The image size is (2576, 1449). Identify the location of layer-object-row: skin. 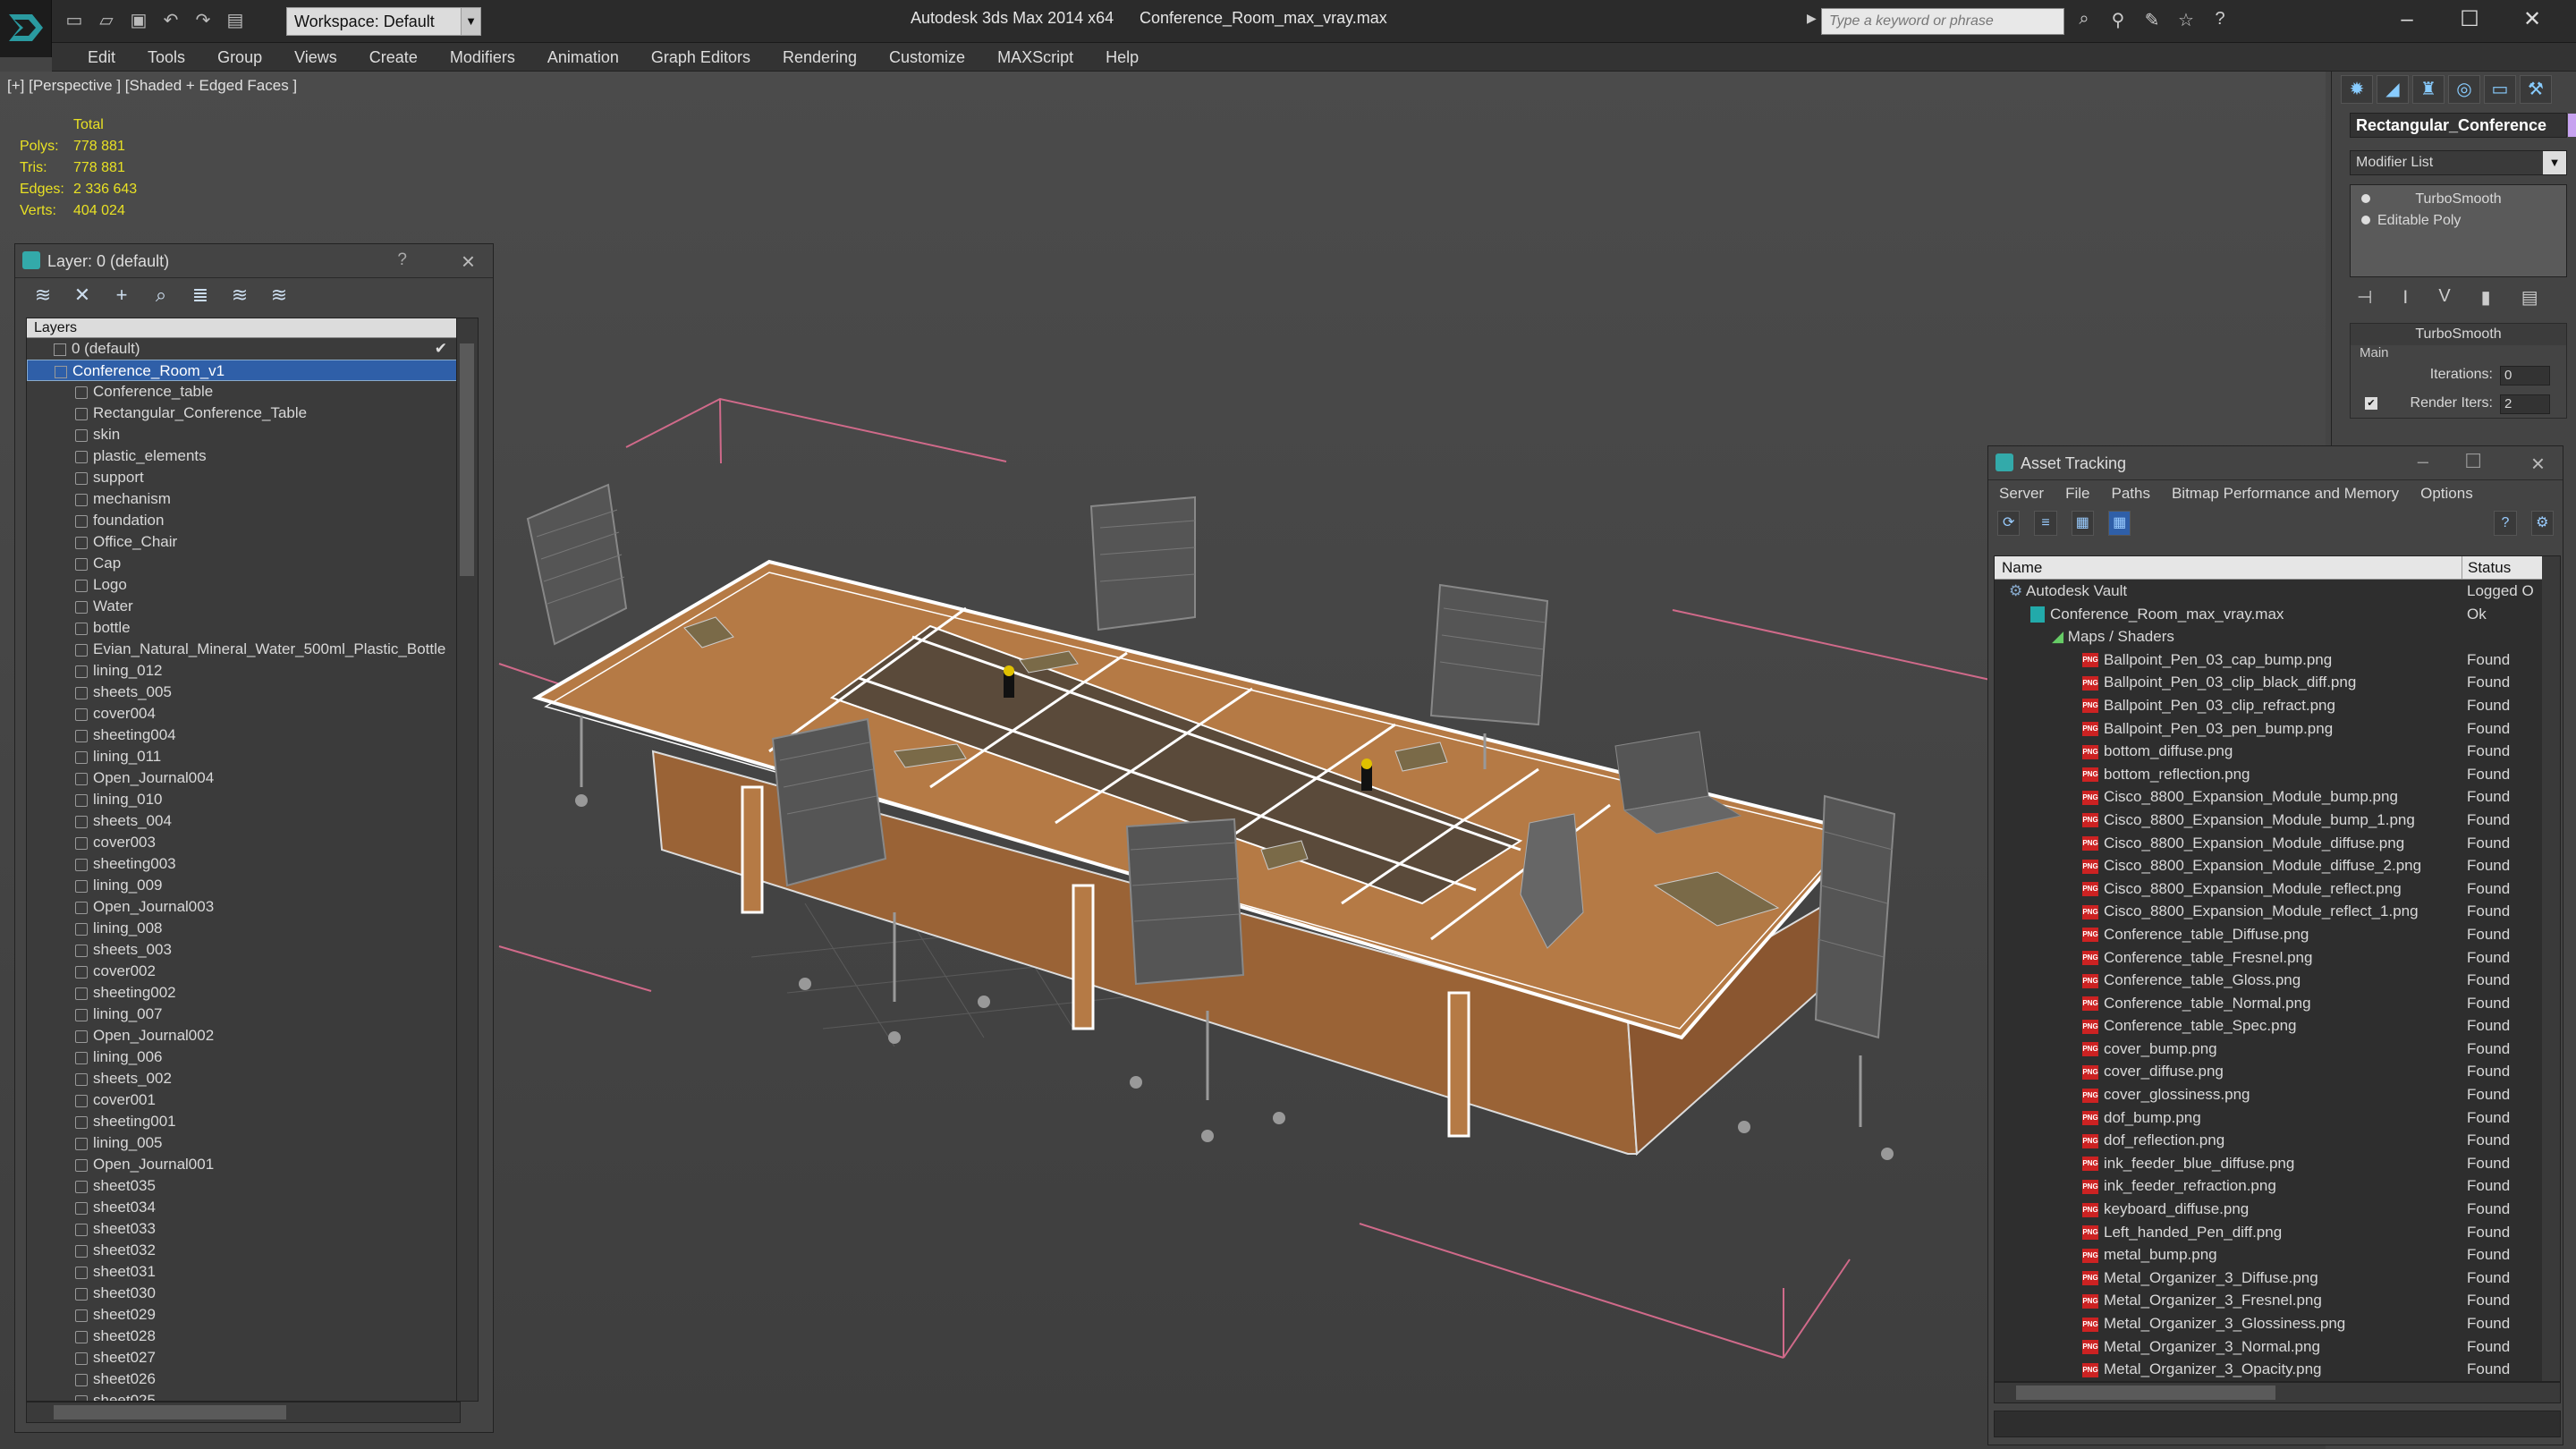
(252, 434).